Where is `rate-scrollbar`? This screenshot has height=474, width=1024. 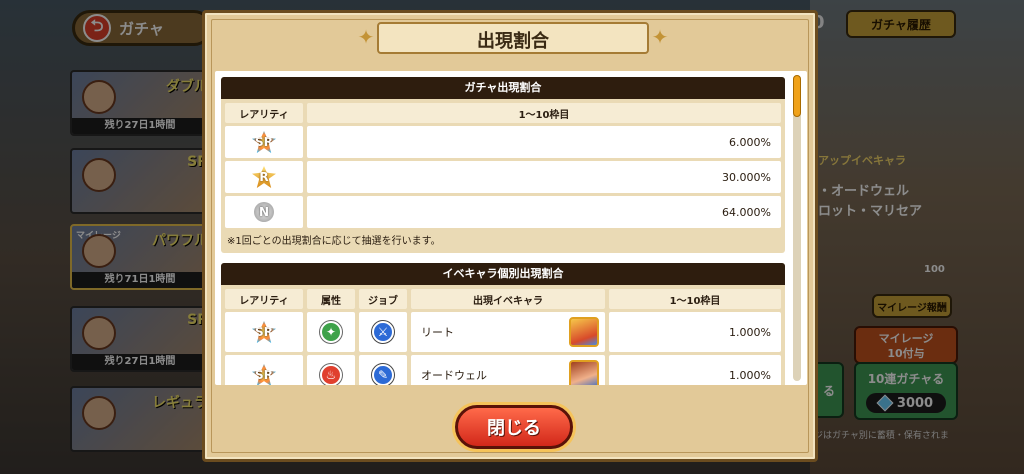
rate-scrollbar is located at coordinates (797, 228).